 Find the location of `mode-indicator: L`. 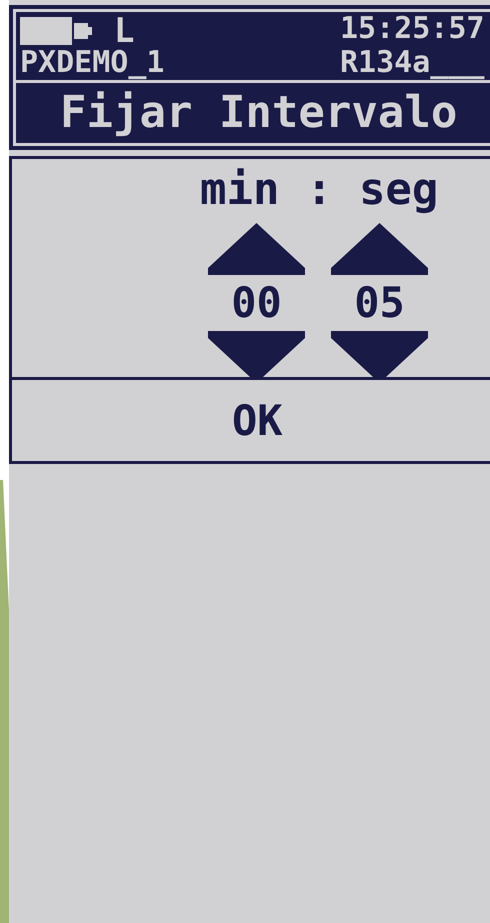

mode-indicator: L is located at coordinates (124, 31).